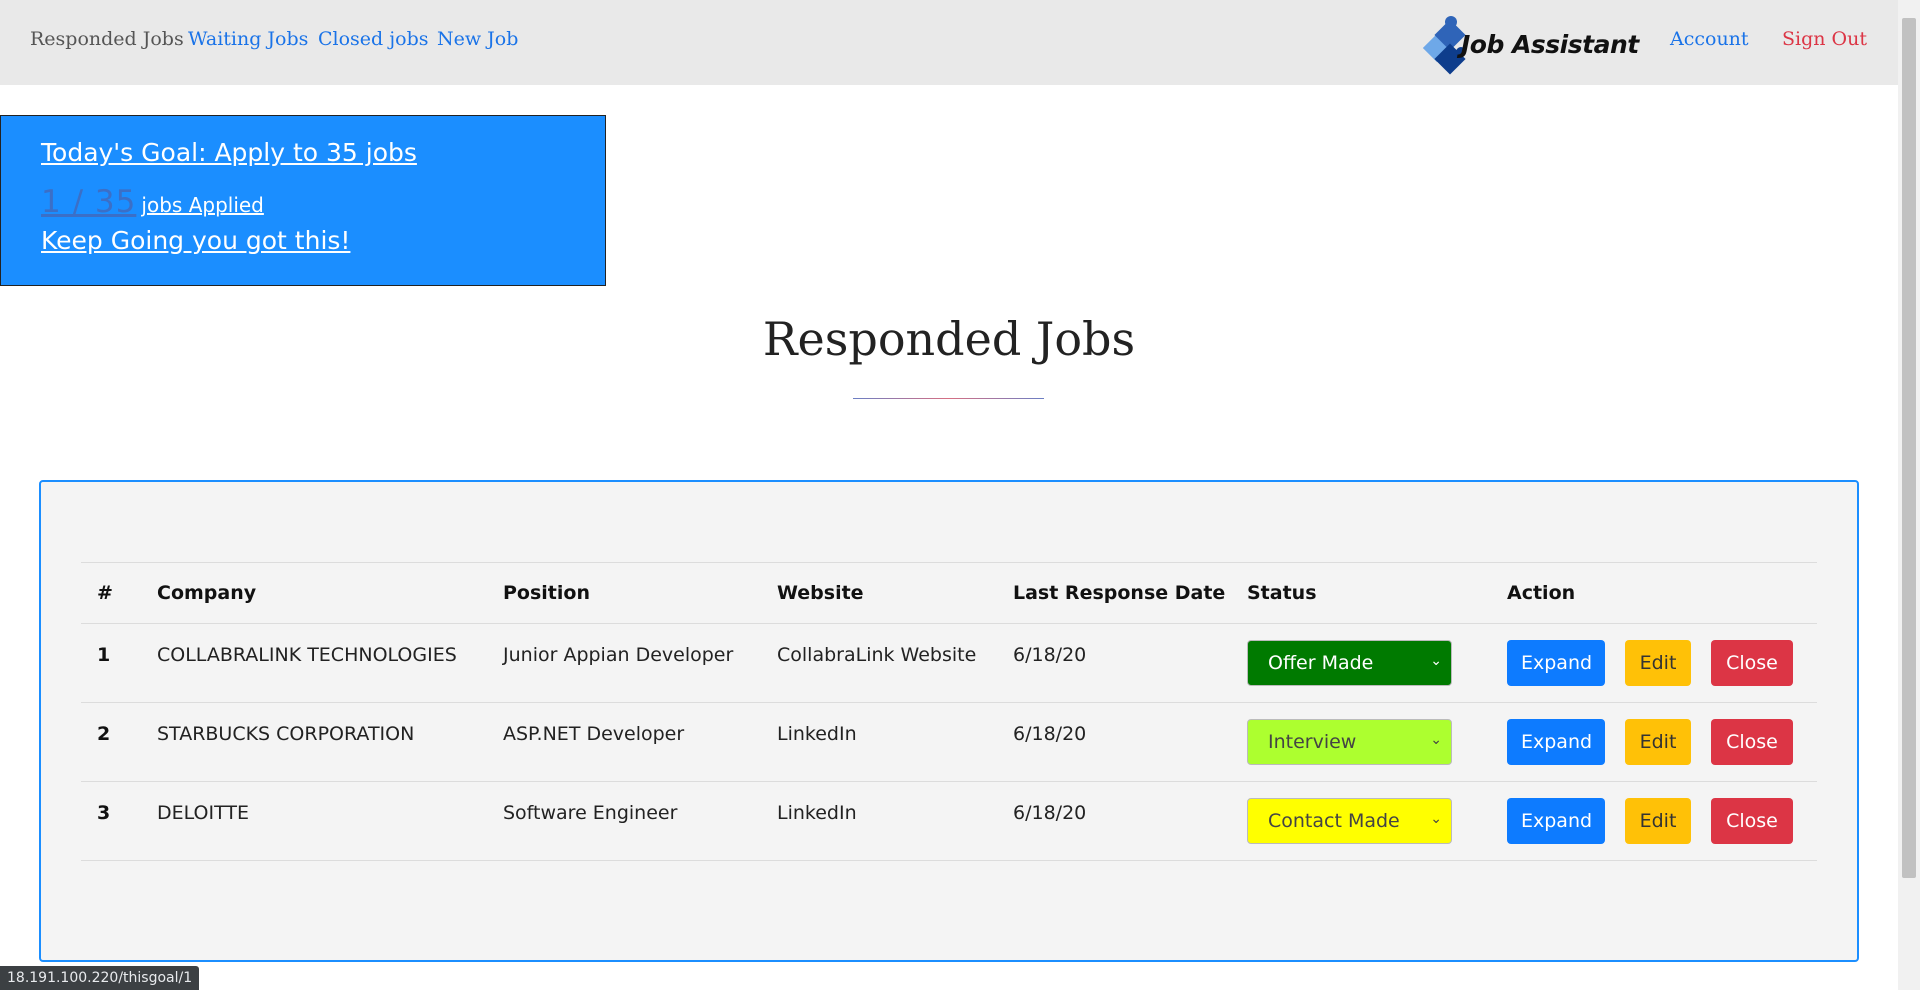 This screenshot has width=1920, height=990. I want to click on col-position: Position, so click(624, 593).